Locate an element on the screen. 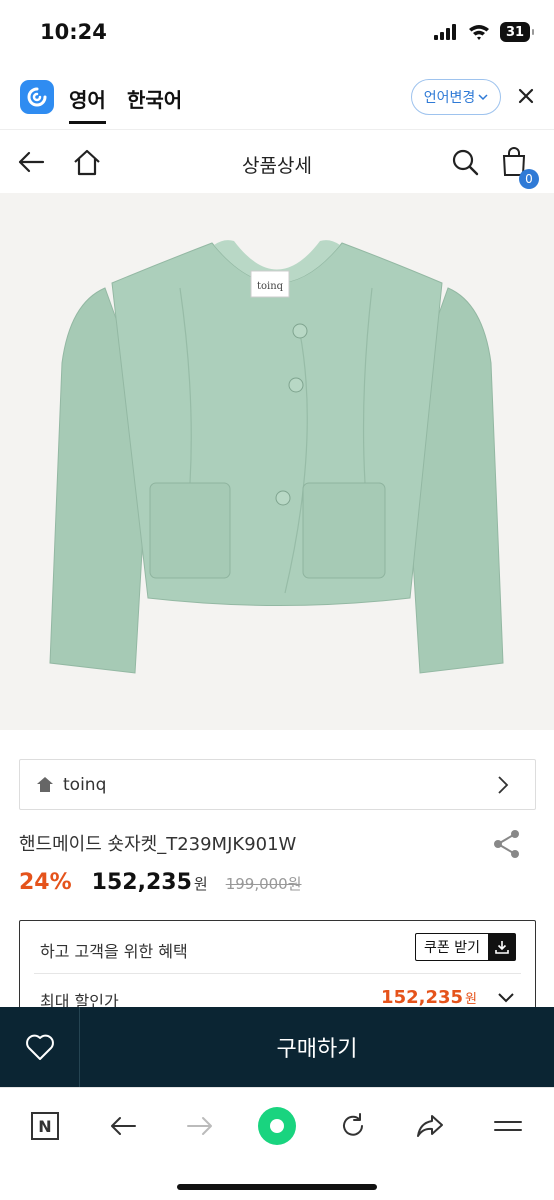 Image resolution: width=554 pixels, height=1200 pixels. hamburger-icon is located at coordinates (508, 1126).